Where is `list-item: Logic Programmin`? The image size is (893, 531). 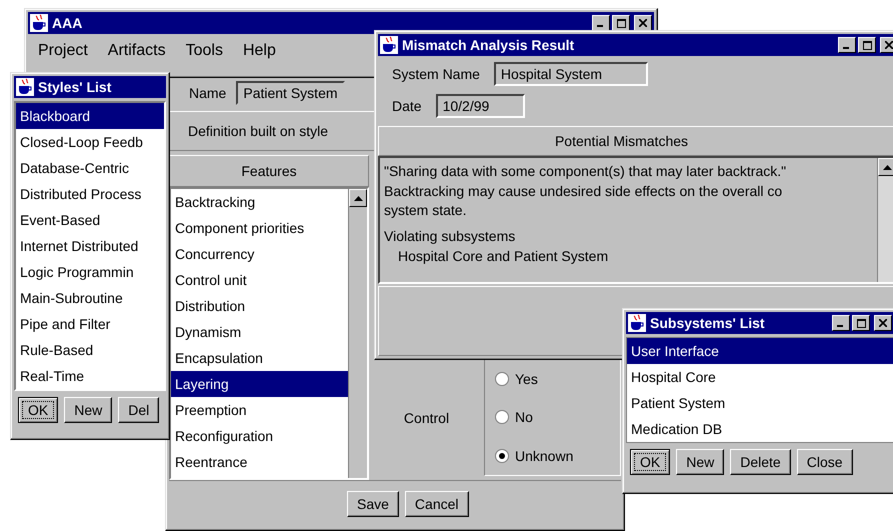
list-item: Logic Programmin is located at coordinates (90, 272).